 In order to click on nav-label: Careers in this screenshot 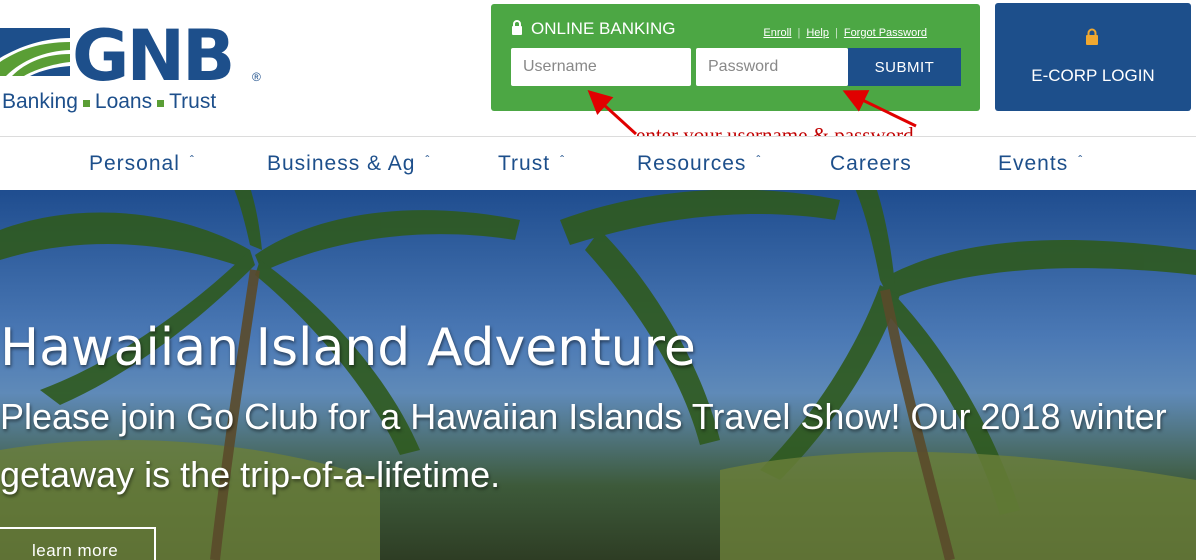, I will do `click(871, 163)`.